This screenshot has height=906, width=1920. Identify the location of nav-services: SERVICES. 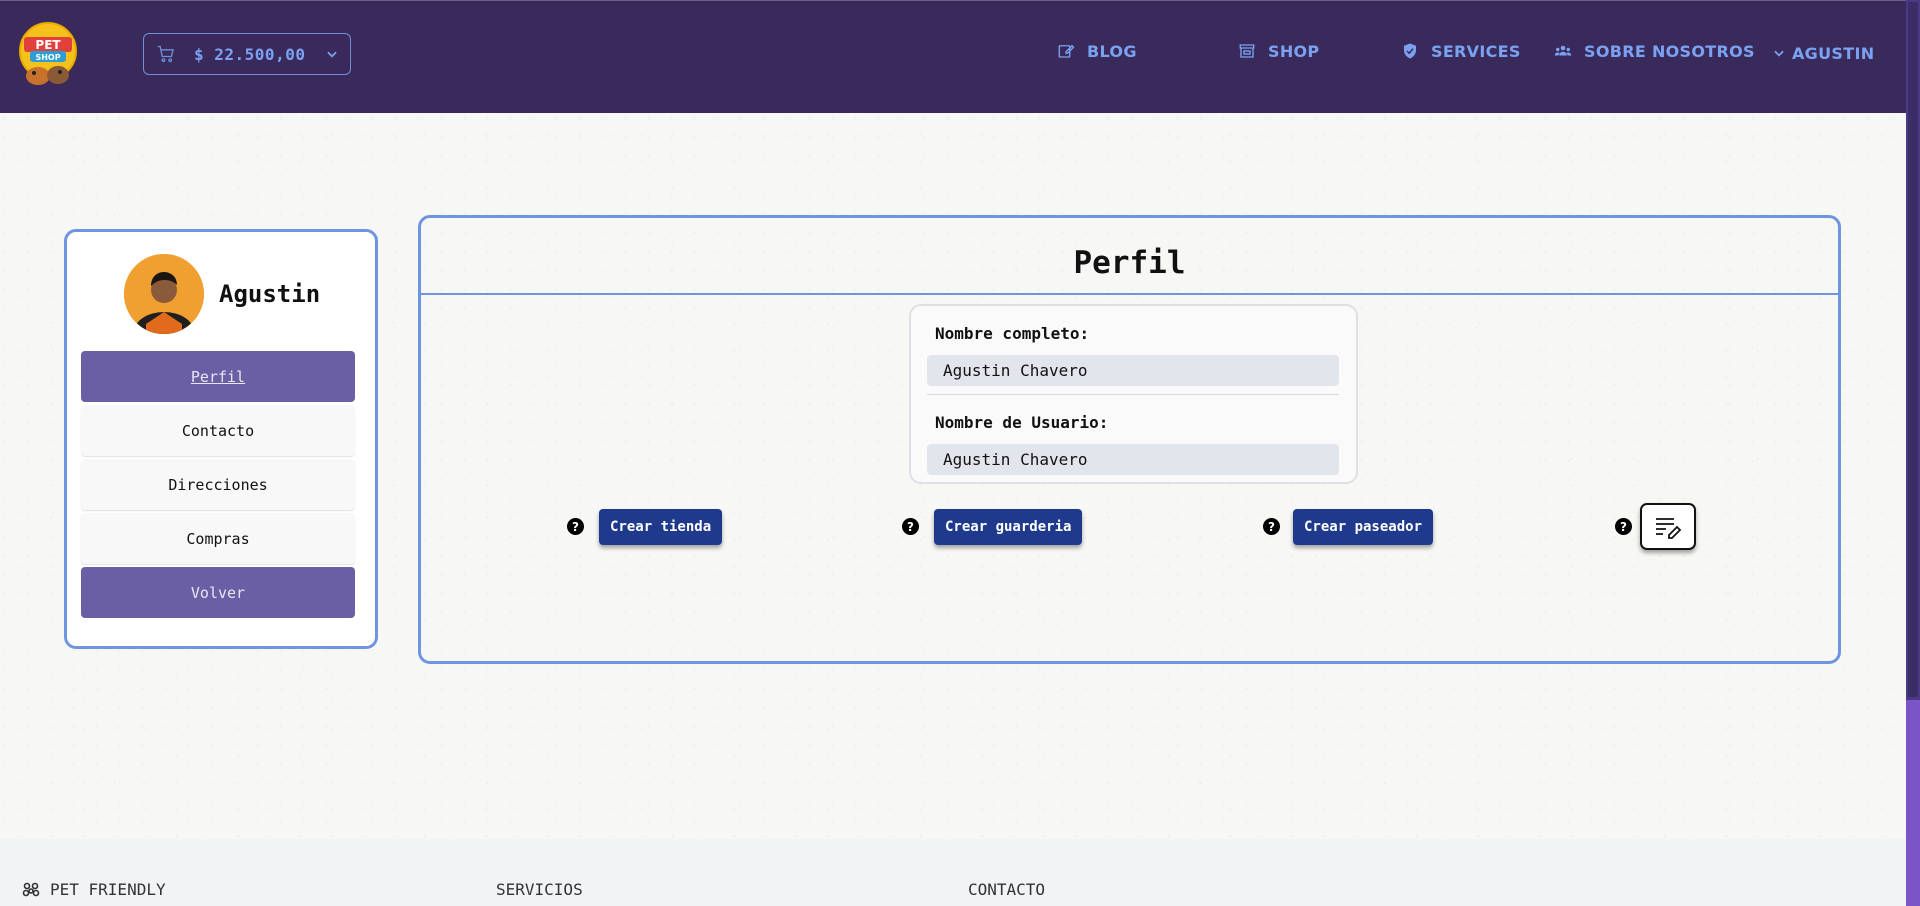
(1461, 51).